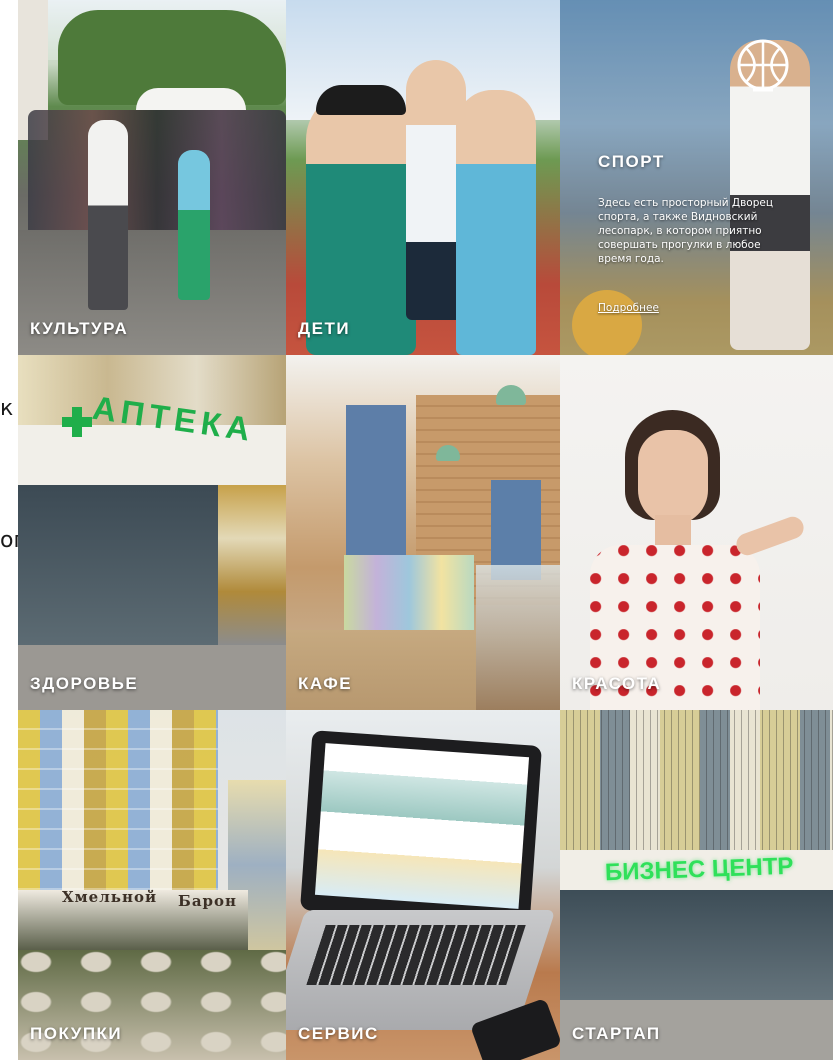 This screenshot has height=1060, width=833. What do you see at coordinates (76, 1033) in the screenshot?
I see `tile-label: ПОКУПКИ` at bounding box center [76, 1033].